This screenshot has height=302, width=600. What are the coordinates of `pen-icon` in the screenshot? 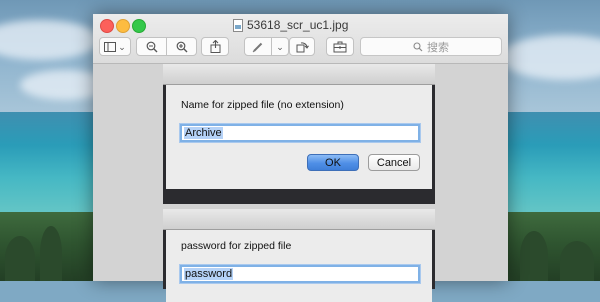 It's located at (257, 47).